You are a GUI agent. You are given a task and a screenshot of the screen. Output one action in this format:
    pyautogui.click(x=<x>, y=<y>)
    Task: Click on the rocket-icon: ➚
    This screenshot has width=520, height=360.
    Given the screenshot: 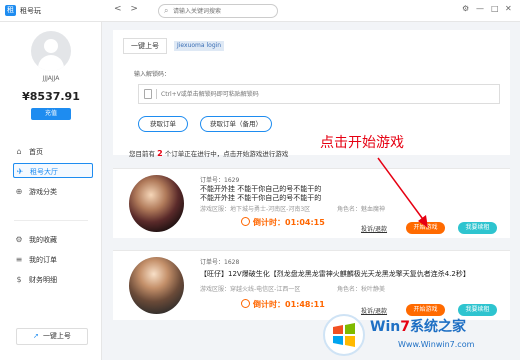 What is the action you would take?
    pyautogui.click(x=36, y=336)
    